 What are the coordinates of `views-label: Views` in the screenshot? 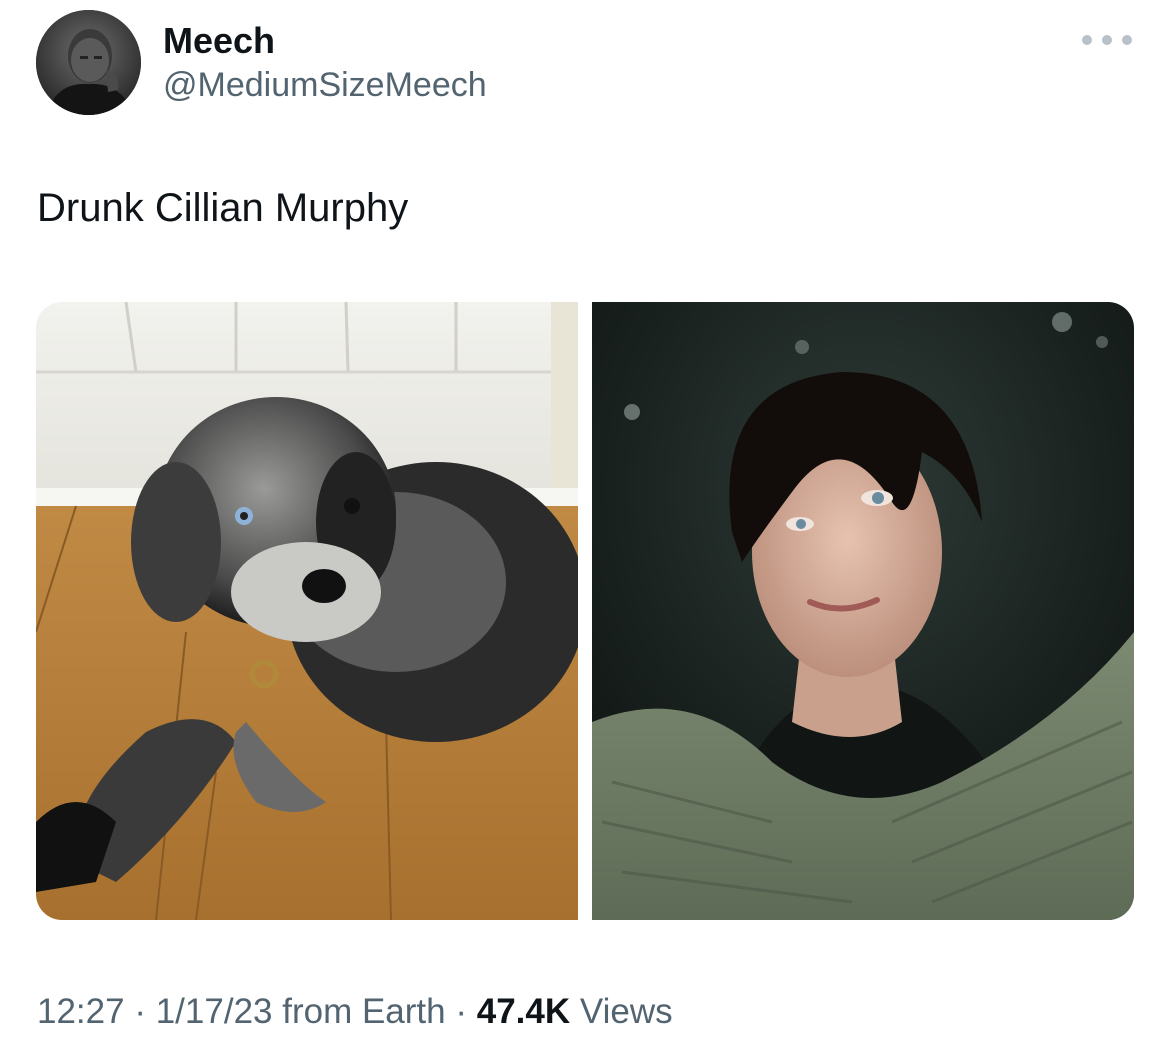 It's located at (626, 1011).